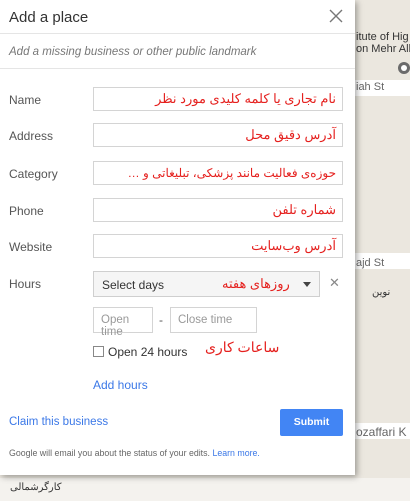  Describe the element at coordinates (311, 422) in the screenshot. I see `submit-button: Submit` at that location.